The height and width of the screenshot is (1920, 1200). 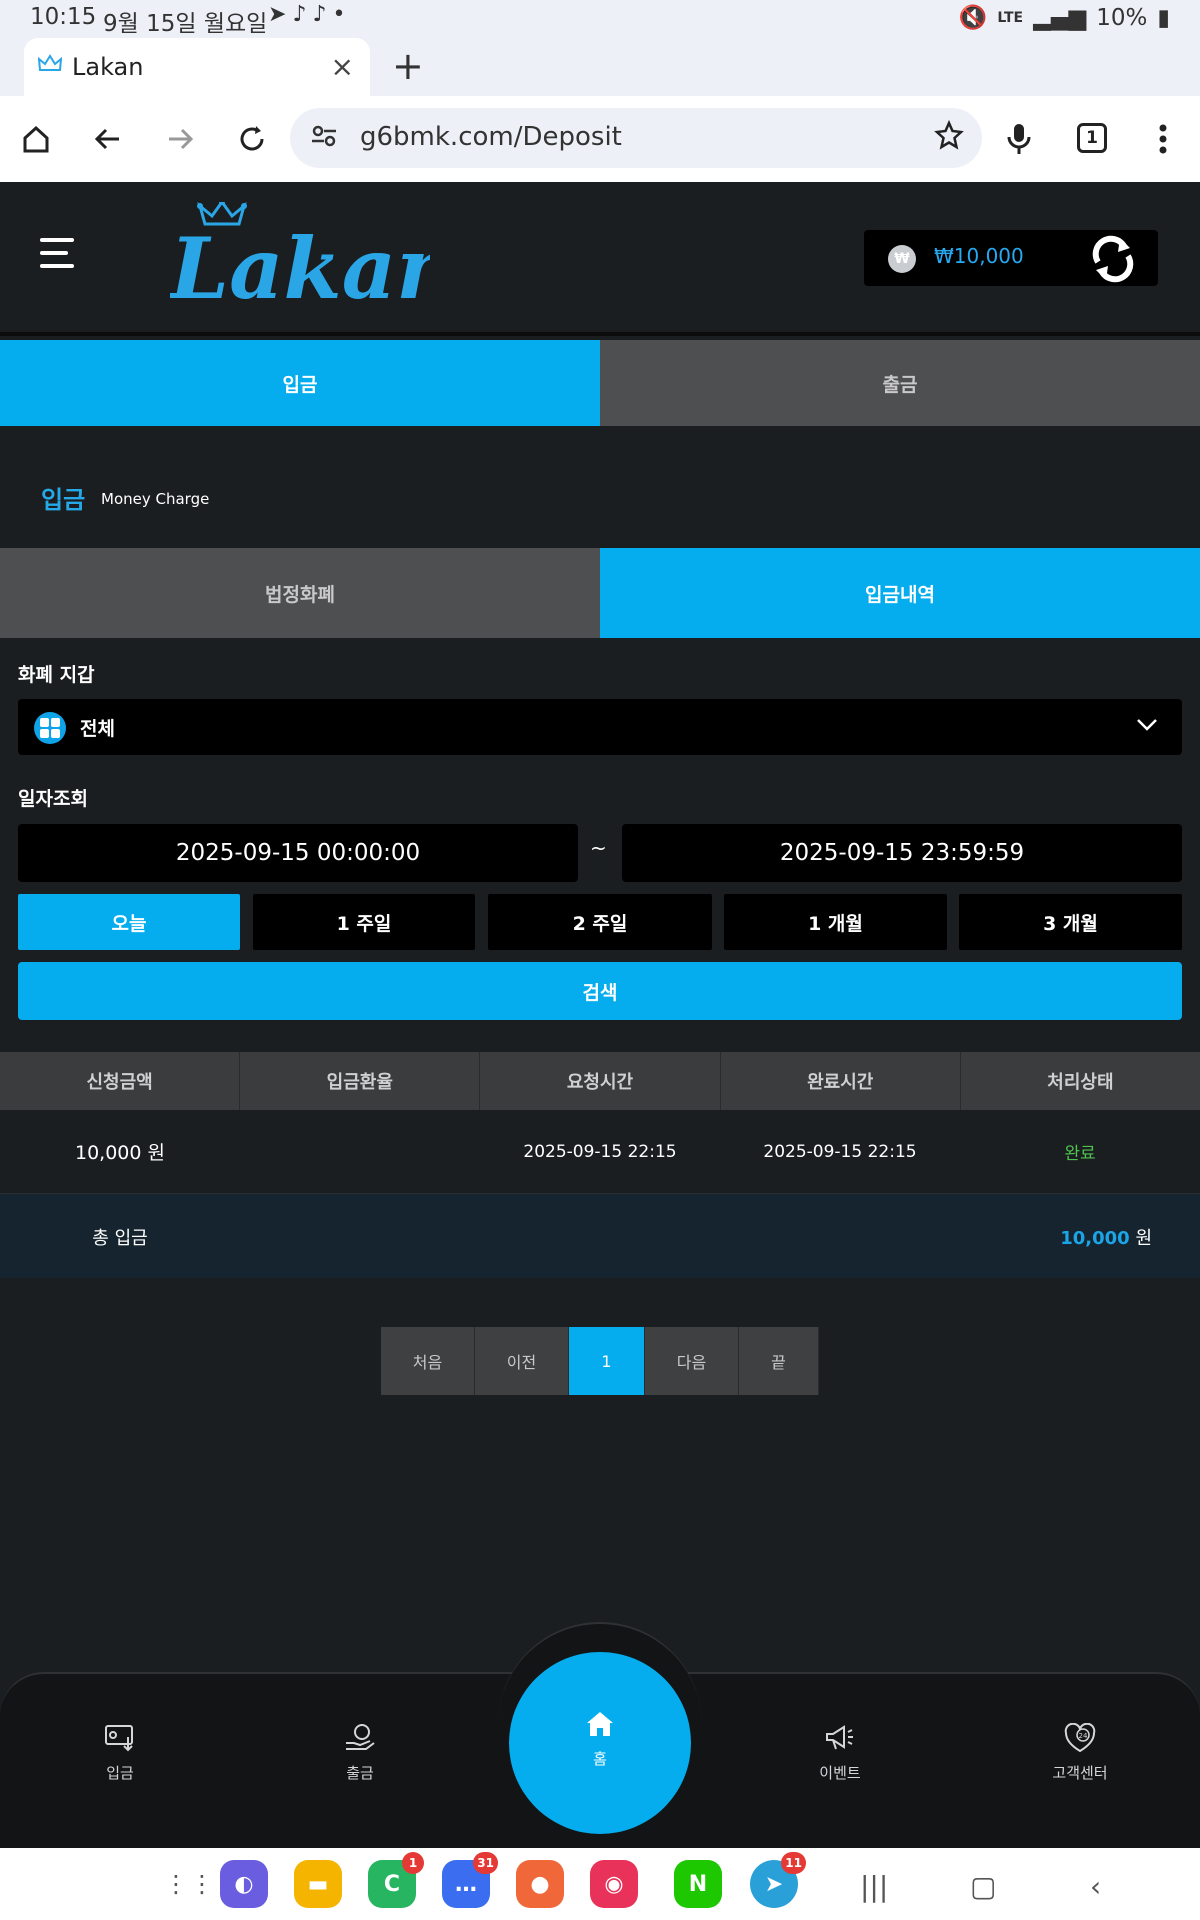 I want to click on microphone-icon, so click(x=1019, y=139).